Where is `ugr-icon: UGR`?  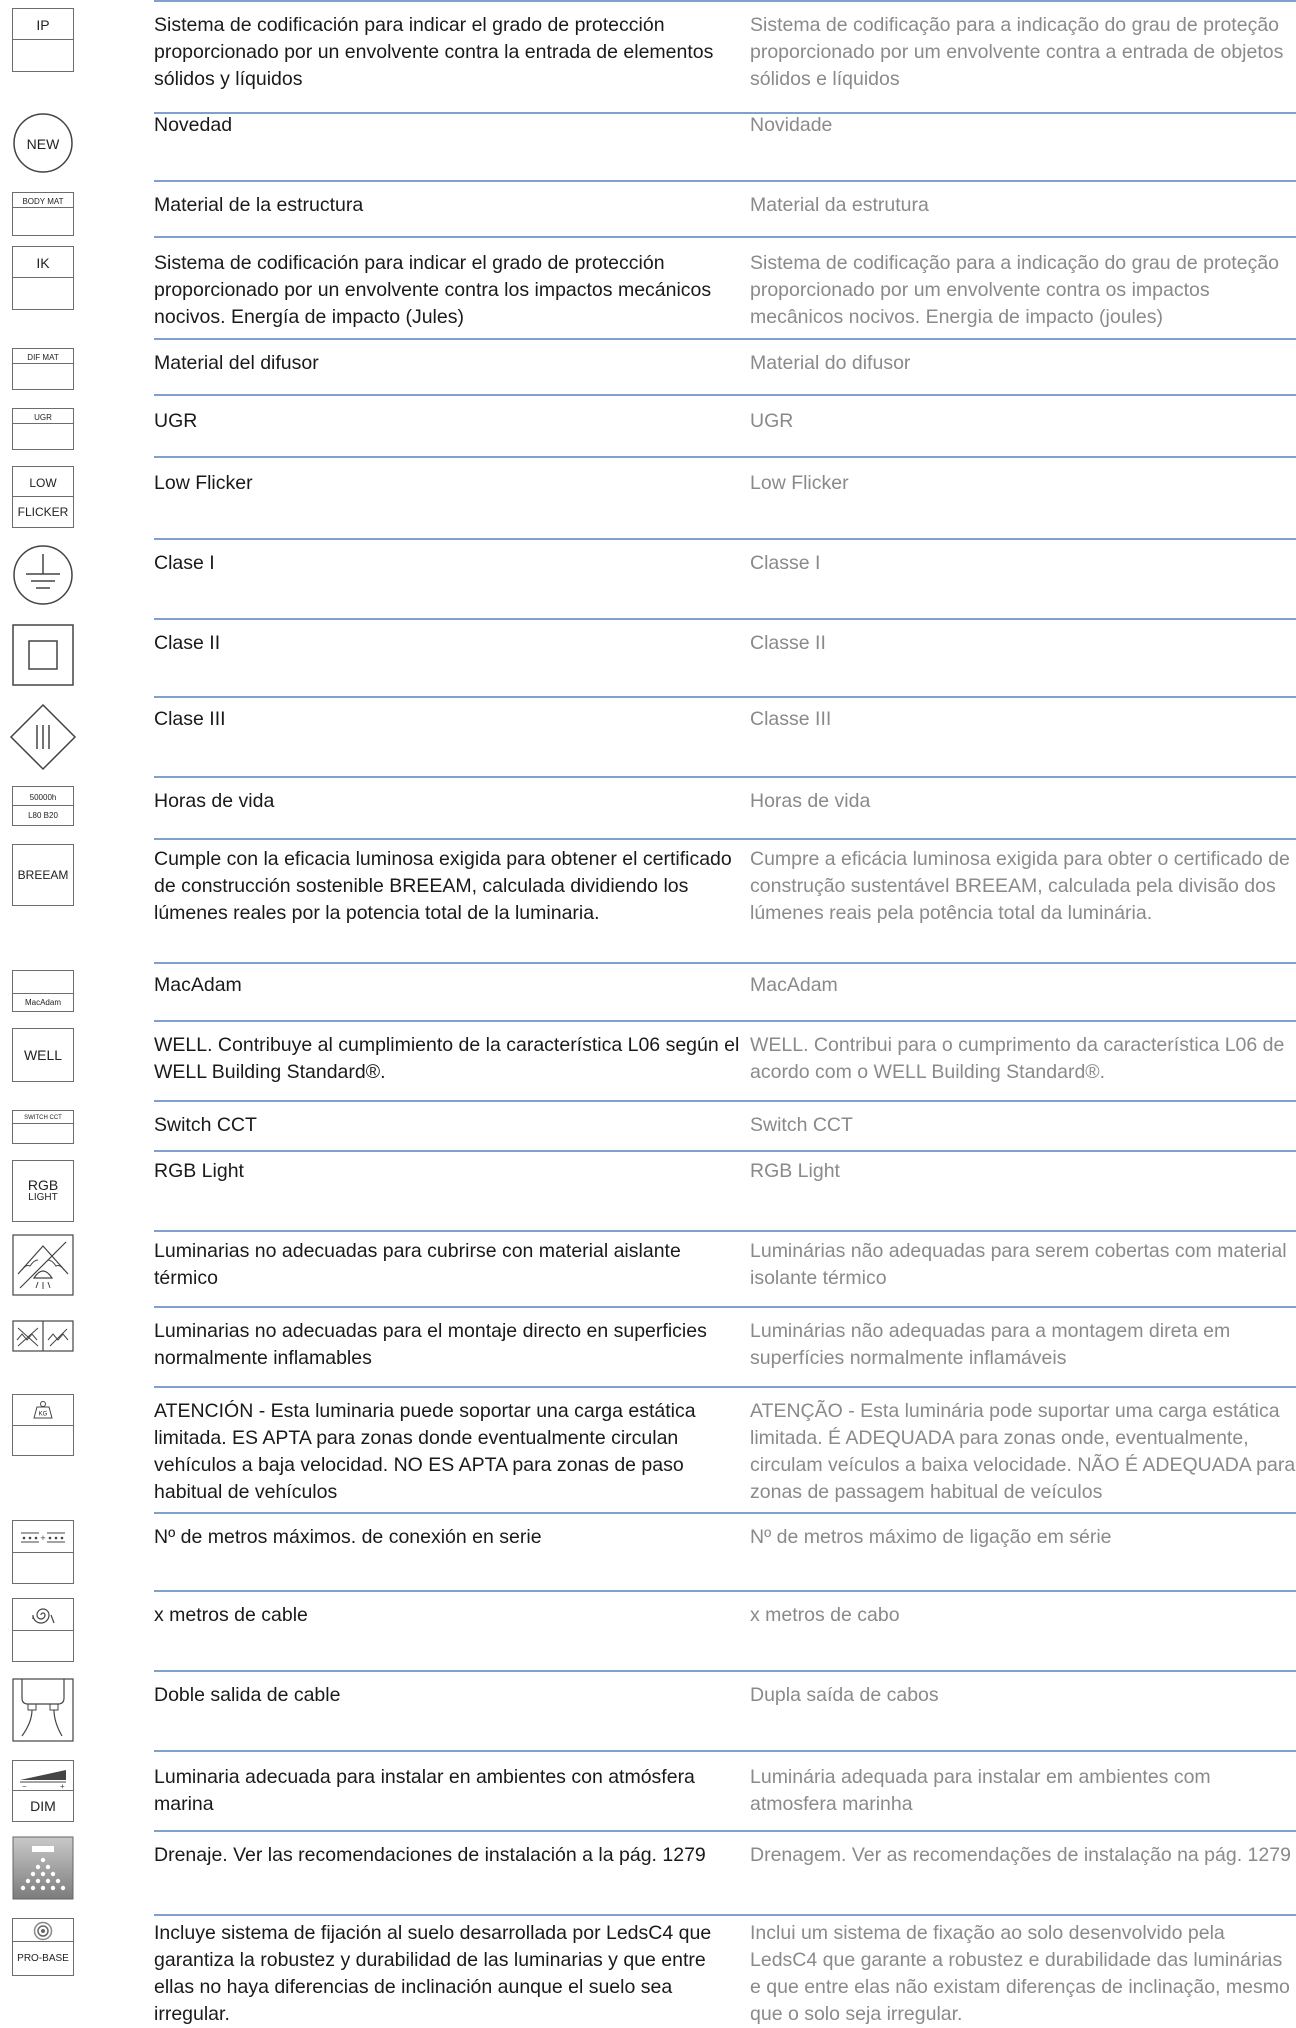
ugr-icon: UGR is located at coordinates (43, 429).